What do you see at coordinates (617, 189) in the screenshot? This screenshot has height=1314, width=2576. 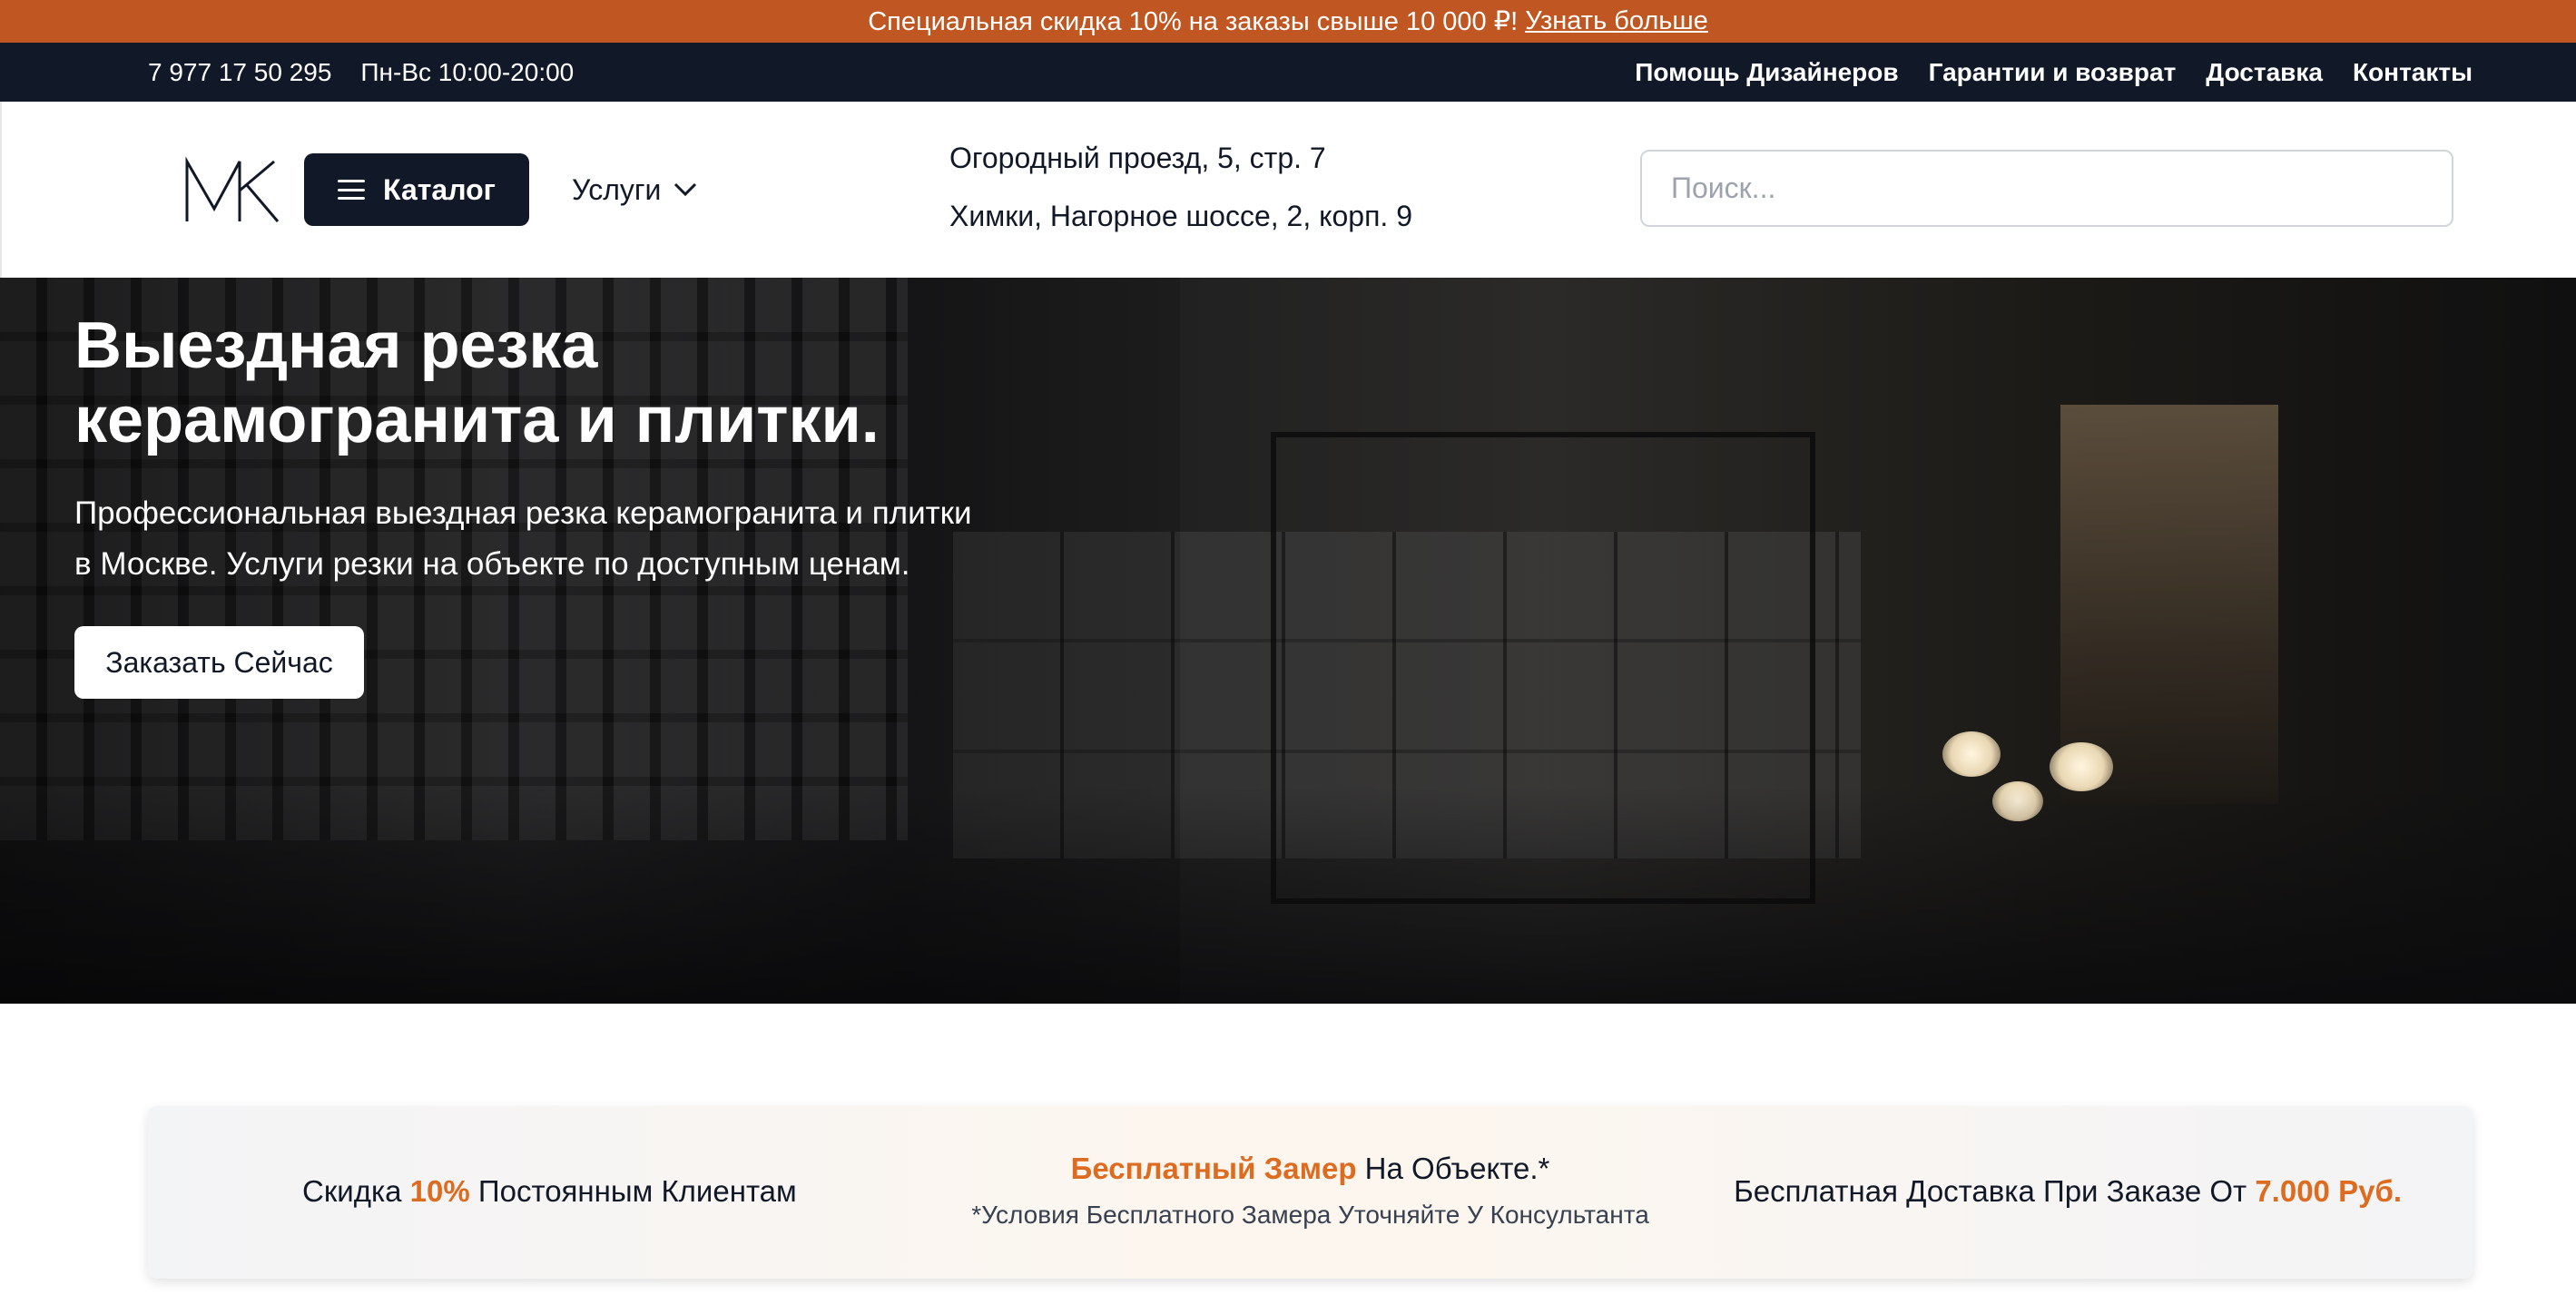 I see `services-label: Услуги` at bounding box center [617, 189].